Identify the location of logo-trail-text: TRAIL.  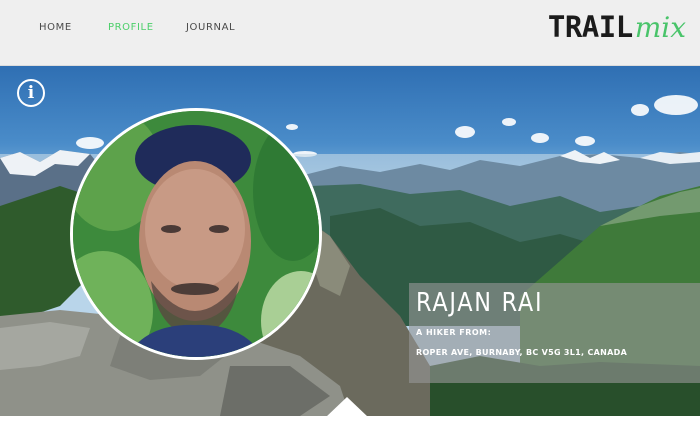
(590, 27).